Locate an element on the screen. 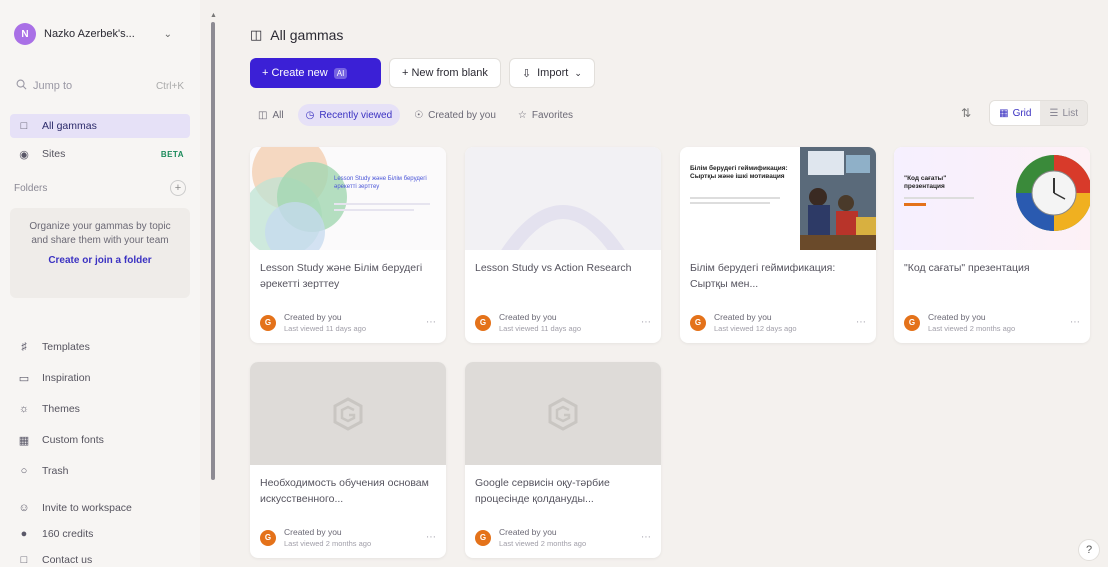  new-from-blank-label: + New from blank is located at coordinates (445, 73).